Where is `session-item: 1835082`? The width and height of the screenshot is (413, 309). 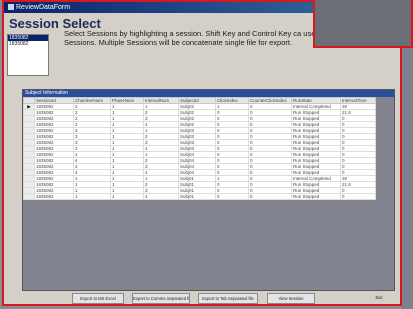
session-item: 1835082 is located at coordinates (28, 44).